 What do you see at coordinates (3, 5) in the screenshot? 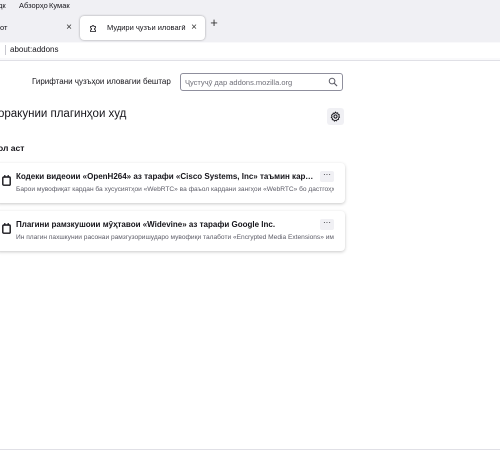
I see `menu-item-view: дк` at bounding box center [3, 5].